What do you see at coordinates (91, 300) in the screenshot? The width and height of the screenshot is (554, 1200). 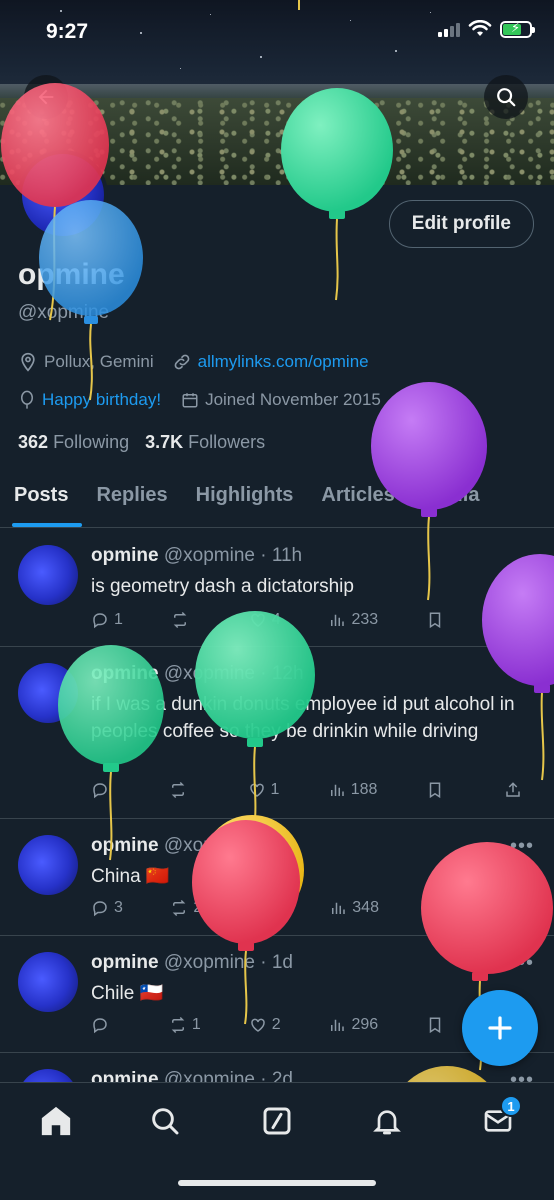 I see `balloon-blue` at bounding box center [91, 300].